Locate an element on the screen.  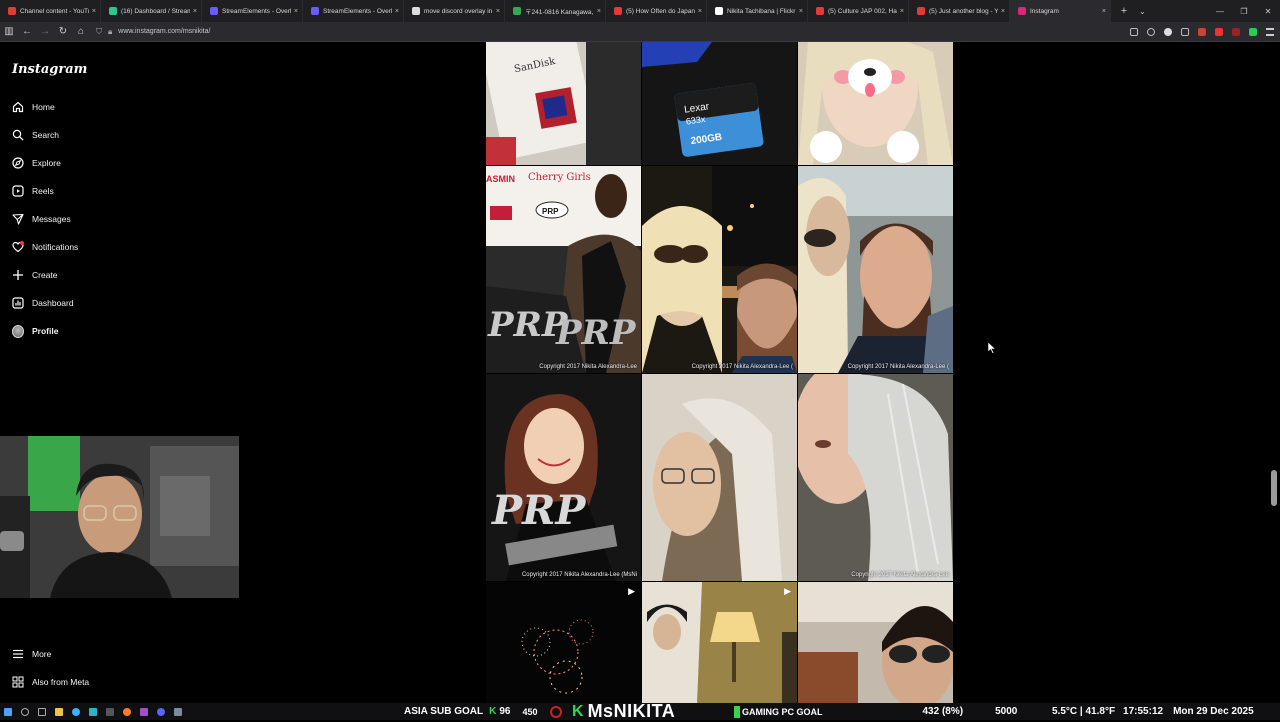
post-tile: Lexar 633x 200GB is located at coordinates (719, 103).